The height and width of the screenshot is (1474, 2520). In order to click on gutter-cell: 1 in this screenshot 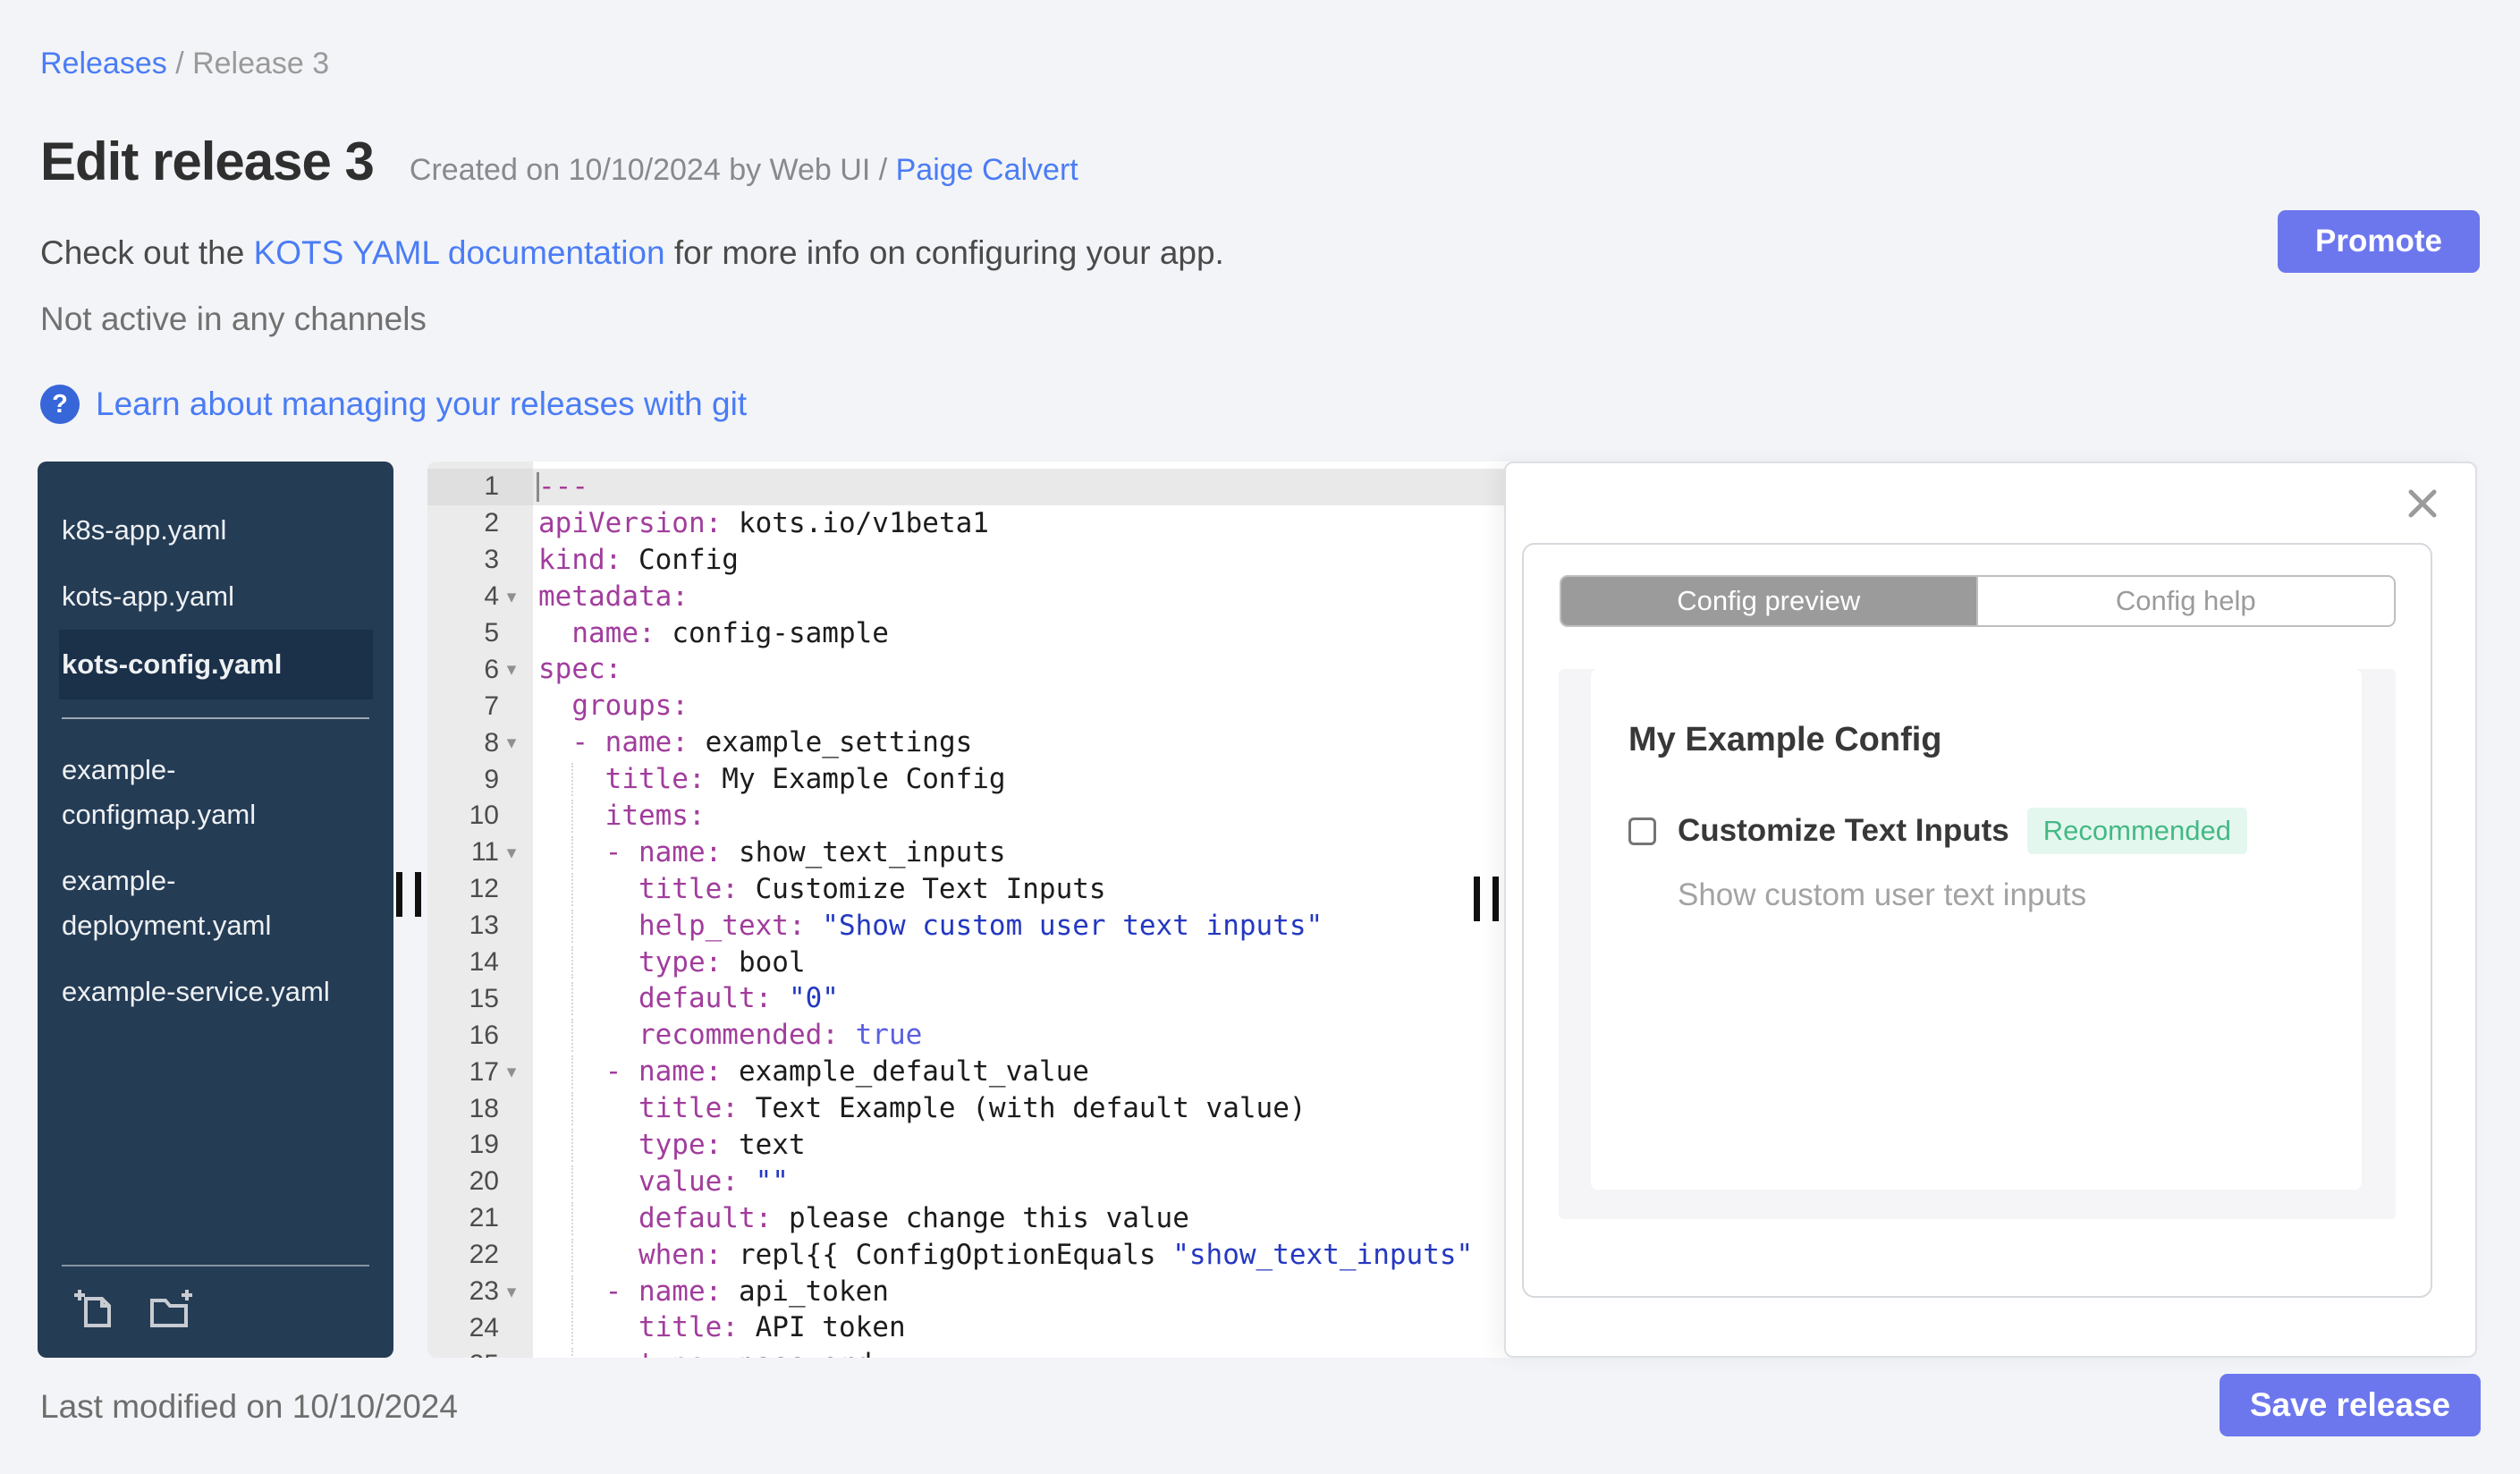, I will do `click(480, 487)`.